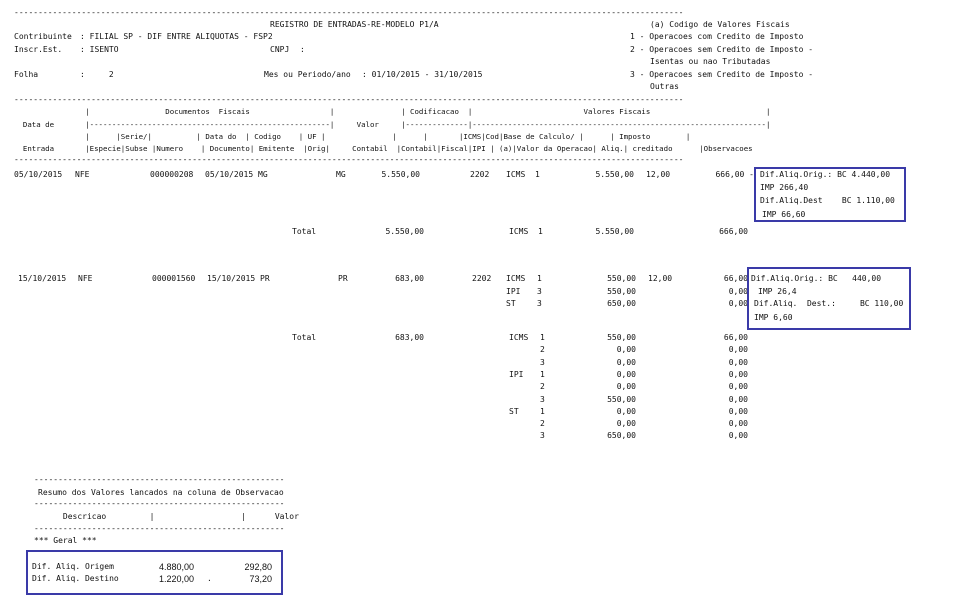 The height and width of the screenshot is (609, 968). I want to click on entry-line-base: 650,00, so click(621, 303).